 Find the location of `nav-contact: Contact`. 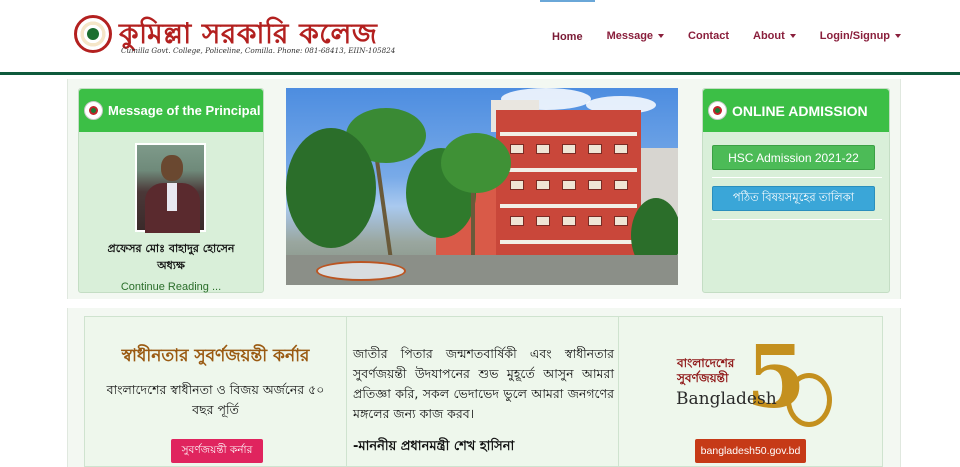

nav-contact: Contact is located at coordinates (708, 36).